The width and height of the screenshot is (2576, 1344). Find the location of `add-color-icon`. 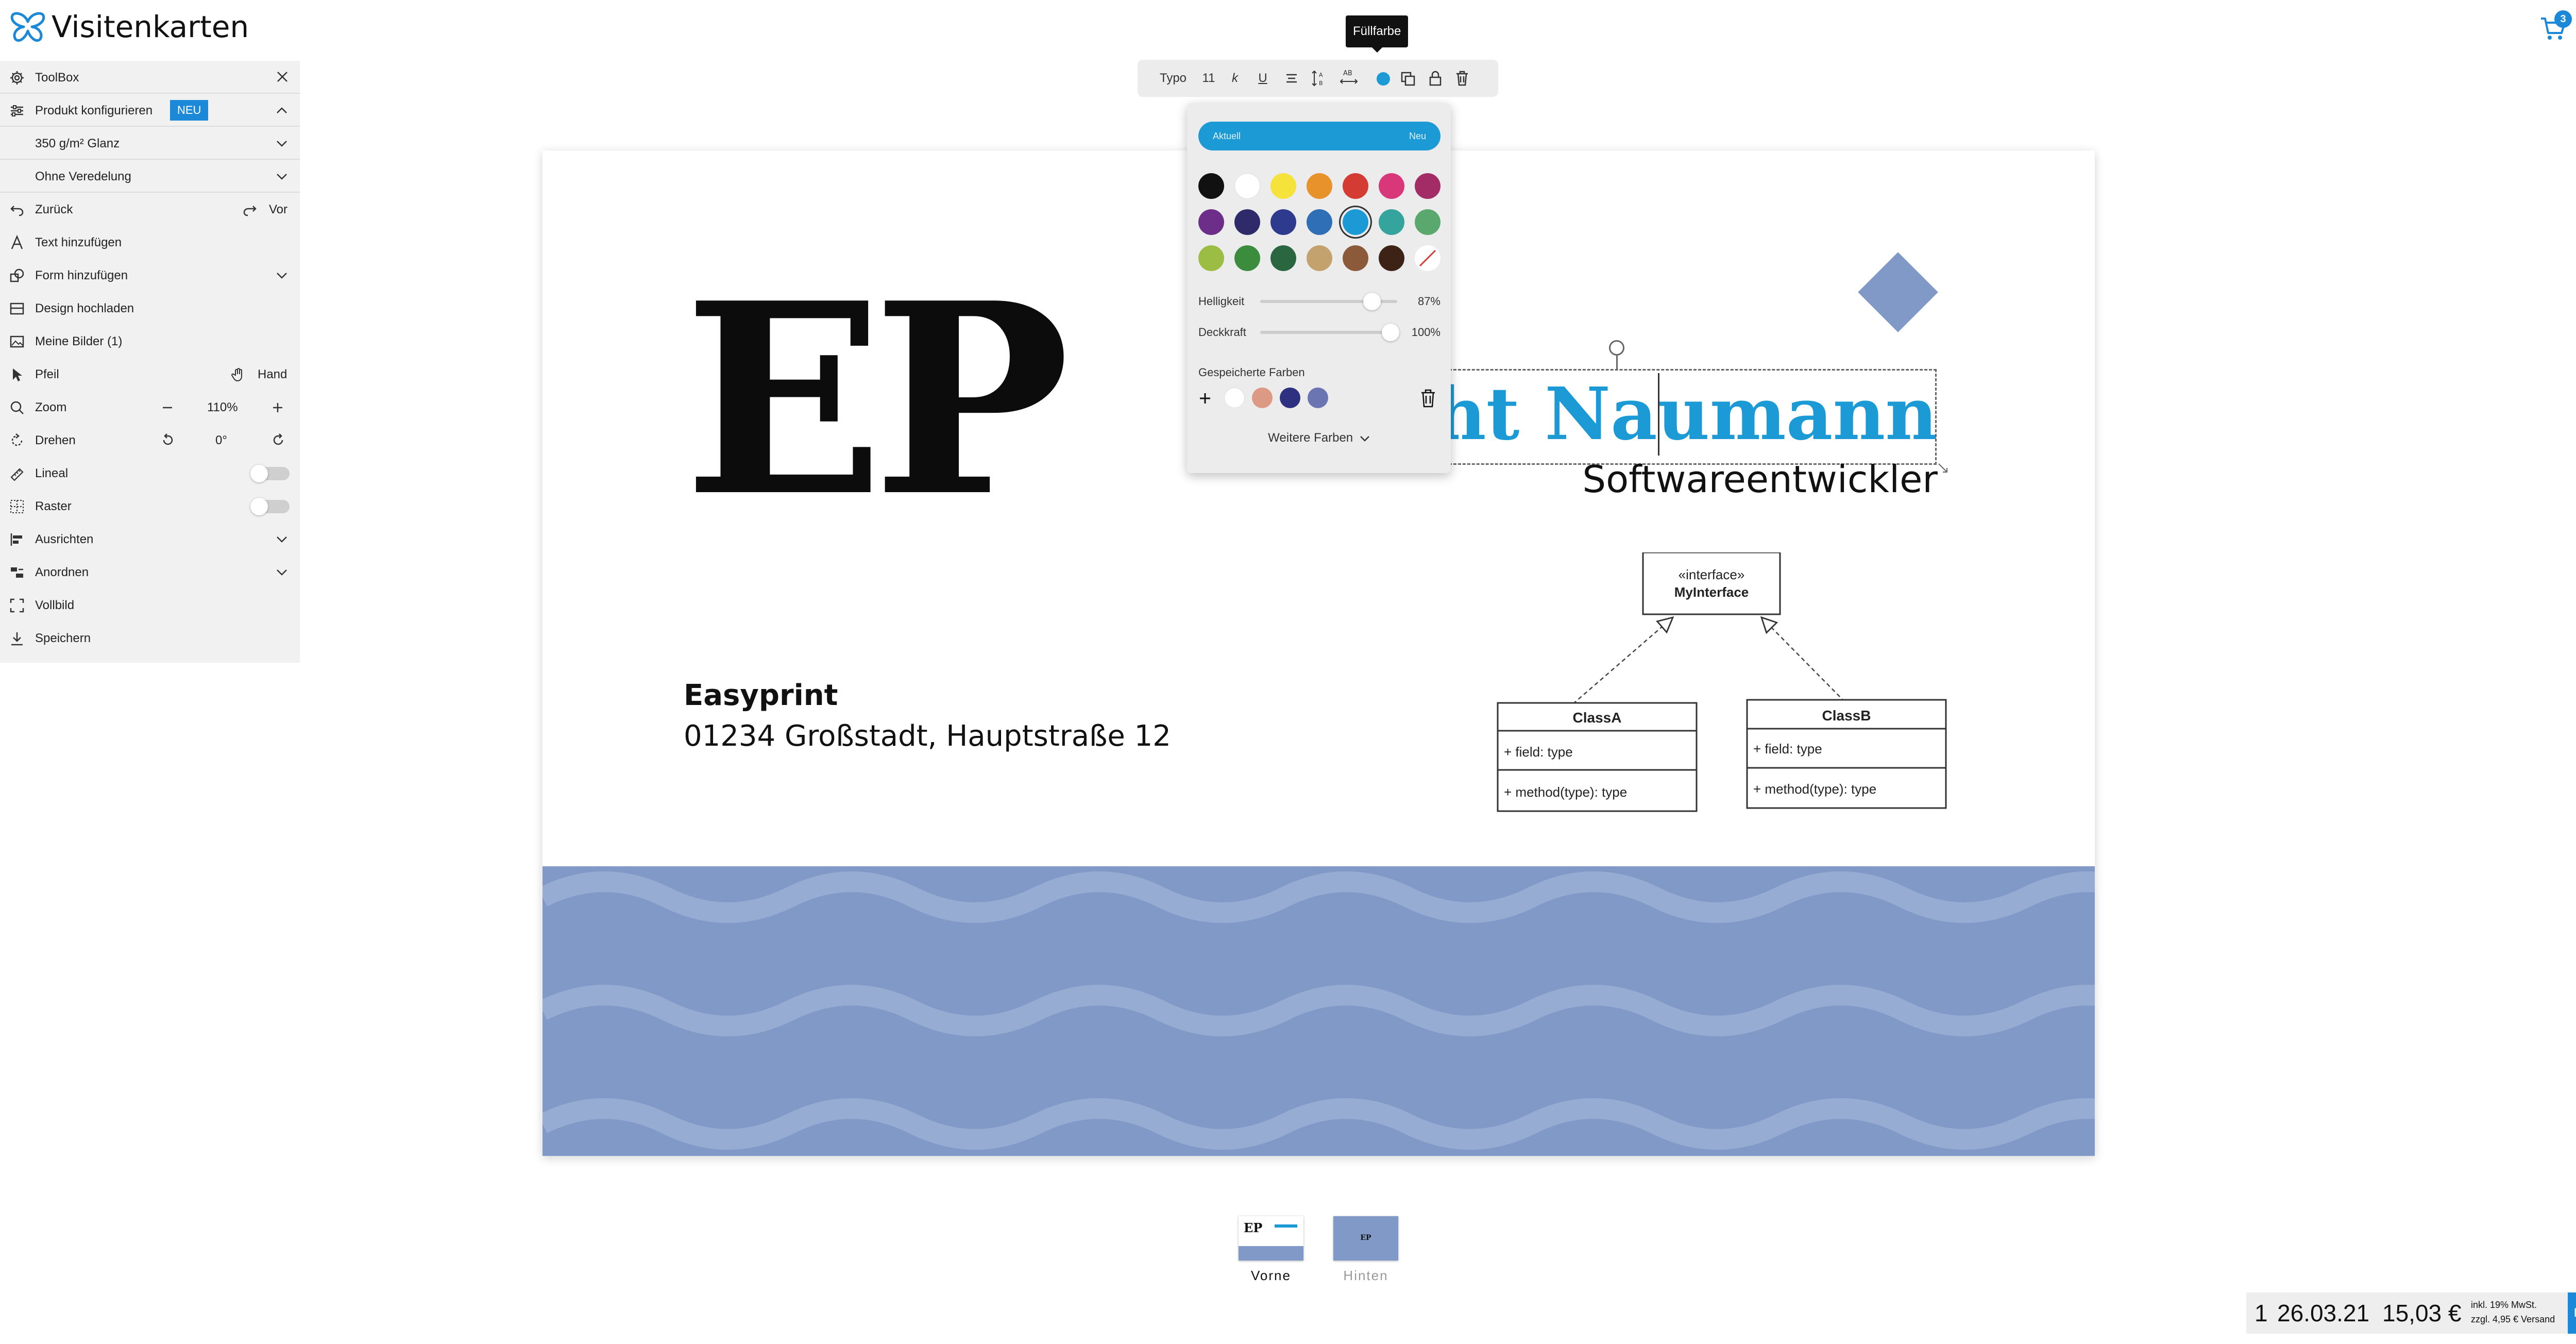

add-color-icon is located at coordinates (1205, 399).